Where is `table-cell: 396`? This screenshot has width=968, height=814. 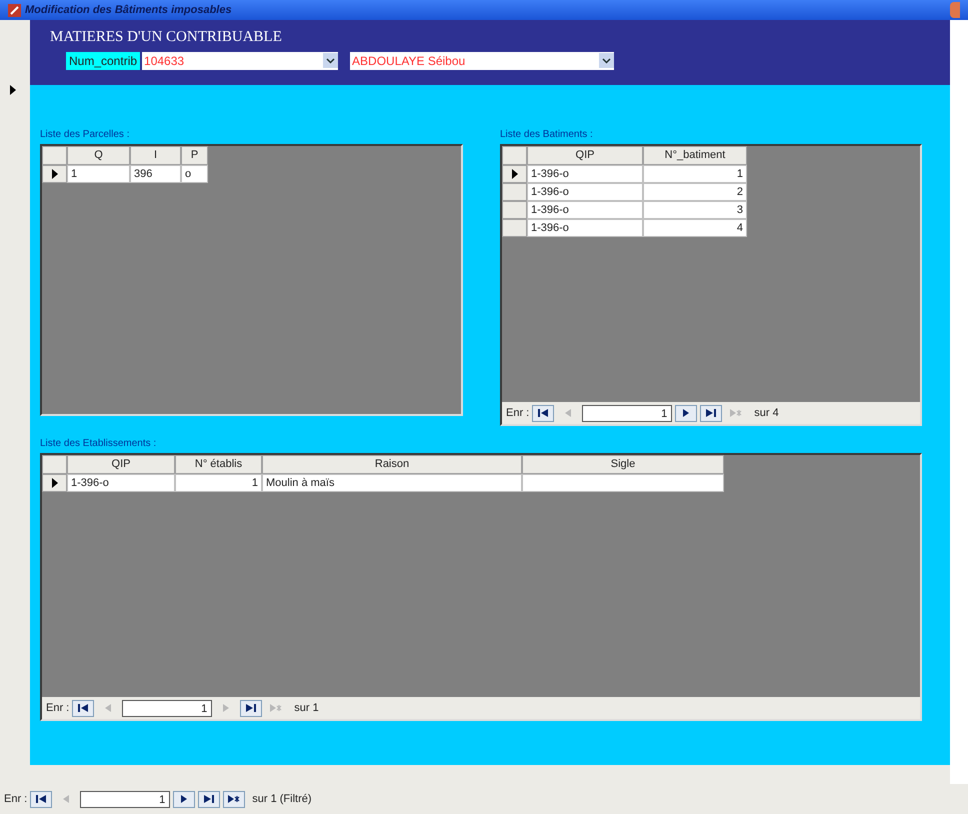 table-cell: 396 is located at coordinates (155, 174).